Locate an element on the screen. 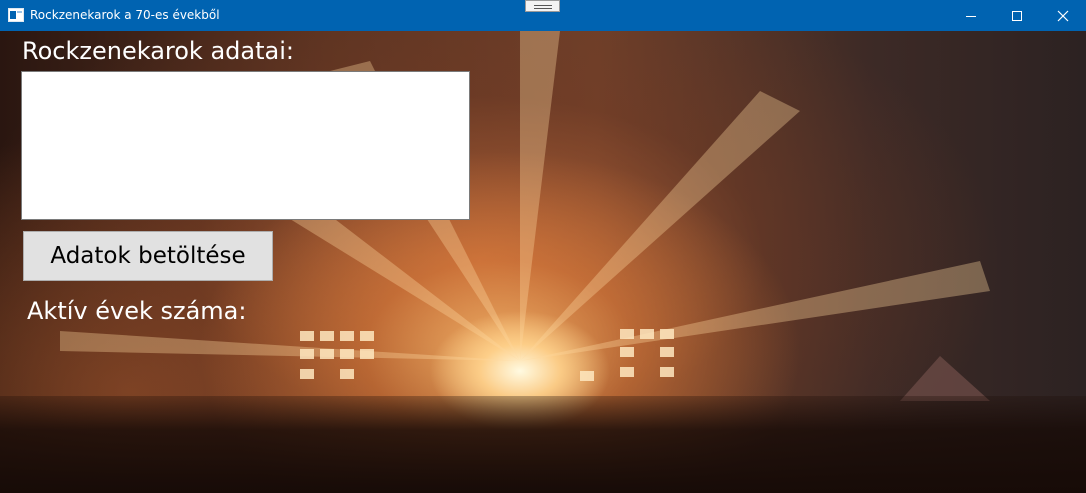 This screenshot has width=1086, height=493. maximize-button is located at coordinates (1017, 15).